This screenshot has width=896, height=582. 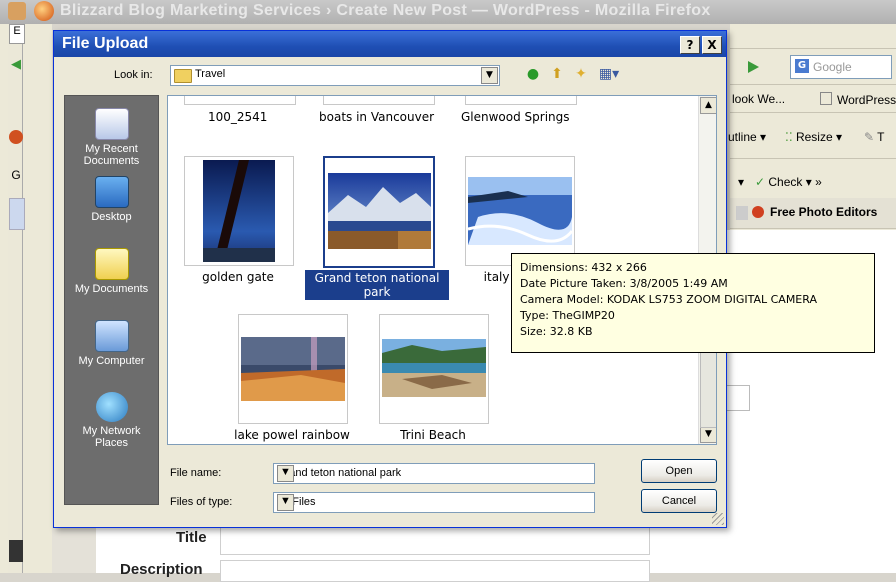 I want to click on place-label: Desktop, so click(x=111, y=217).